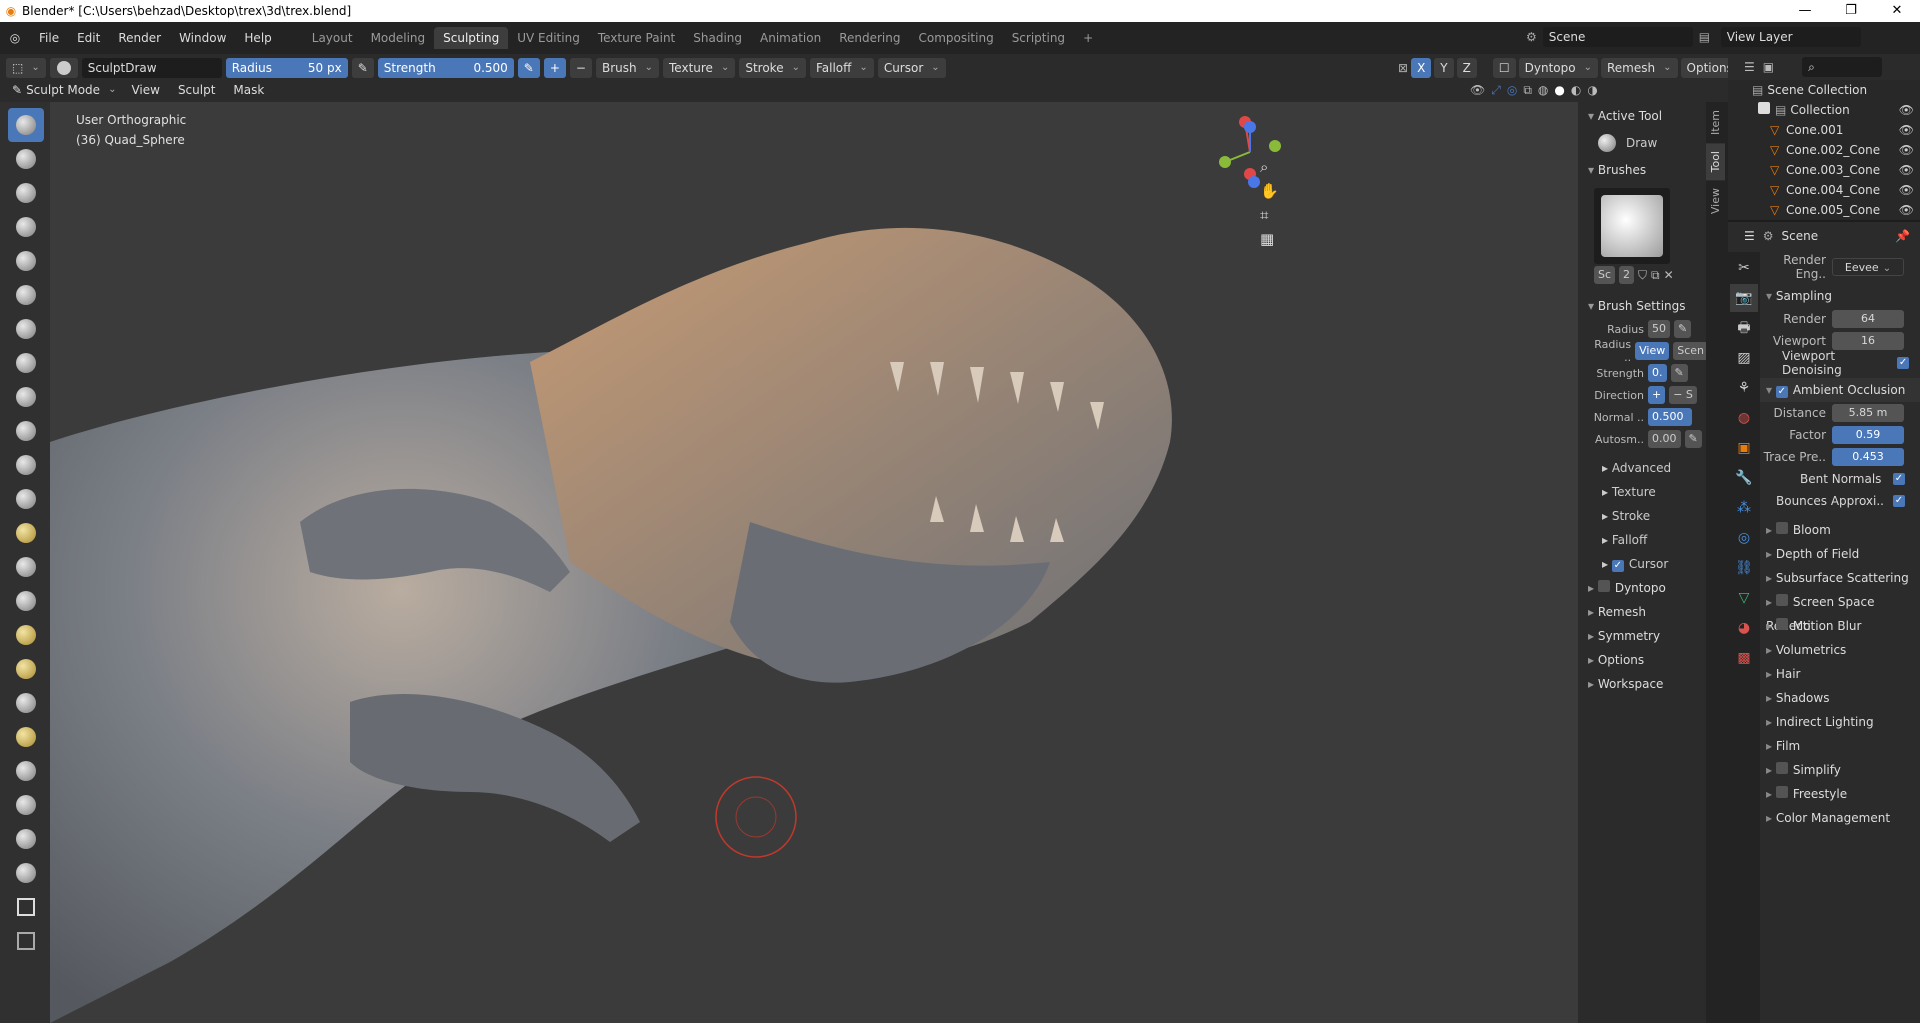 The image size is (1920, 1023). What do you see at coordinates (1657, 395) in the screenshot?
I see `direction-add: +` at bounding box center [1657, 395].